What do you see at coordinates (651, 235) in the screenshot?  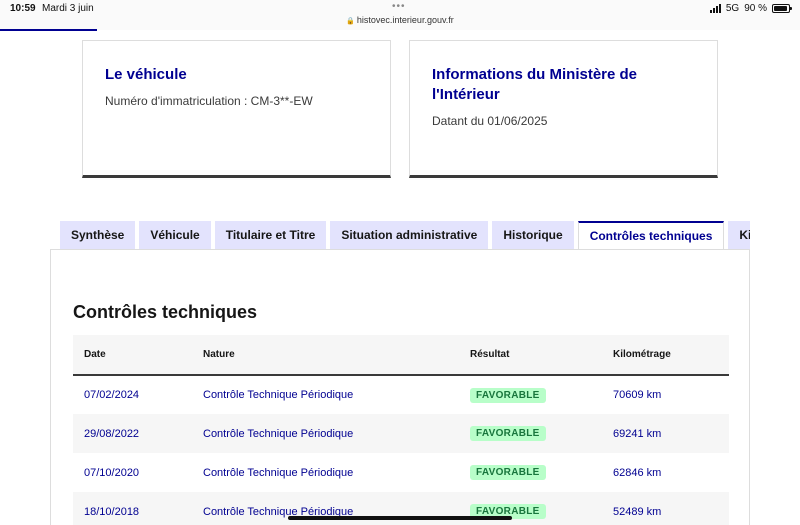 I see `tab-controles-techniques: Contrôles techniques` at bounding box center [651, 235].